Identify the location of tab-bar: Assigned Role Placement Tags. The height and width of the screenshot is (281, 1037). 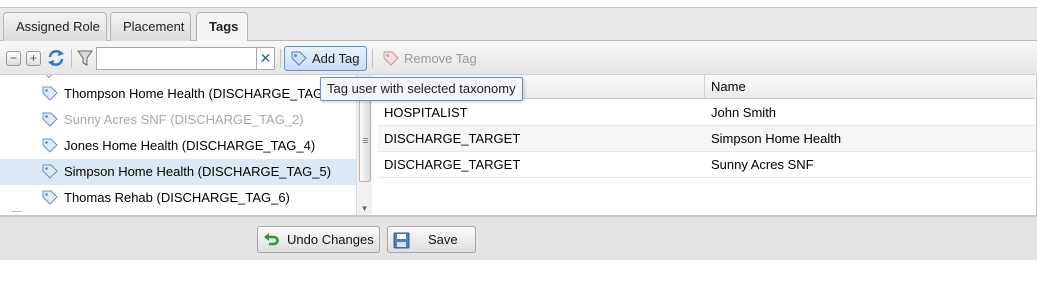
(518, 25).